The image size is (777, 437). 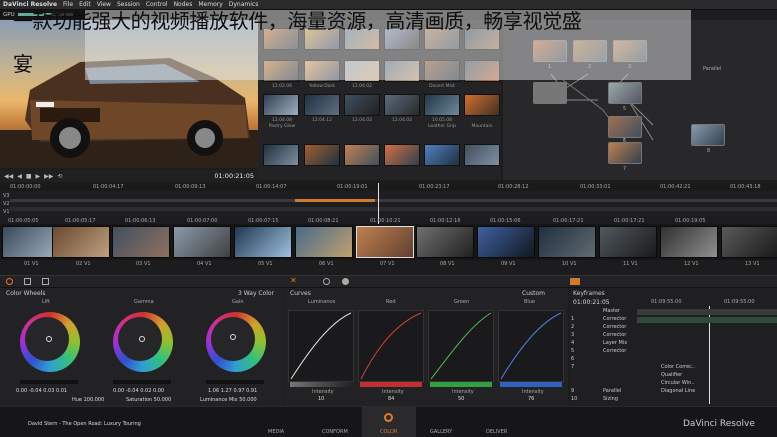 What do you see at coordinates (48, 176) in the screenshot?
I see `forward-icon: ▶▶` at bounding box center [48, 176].